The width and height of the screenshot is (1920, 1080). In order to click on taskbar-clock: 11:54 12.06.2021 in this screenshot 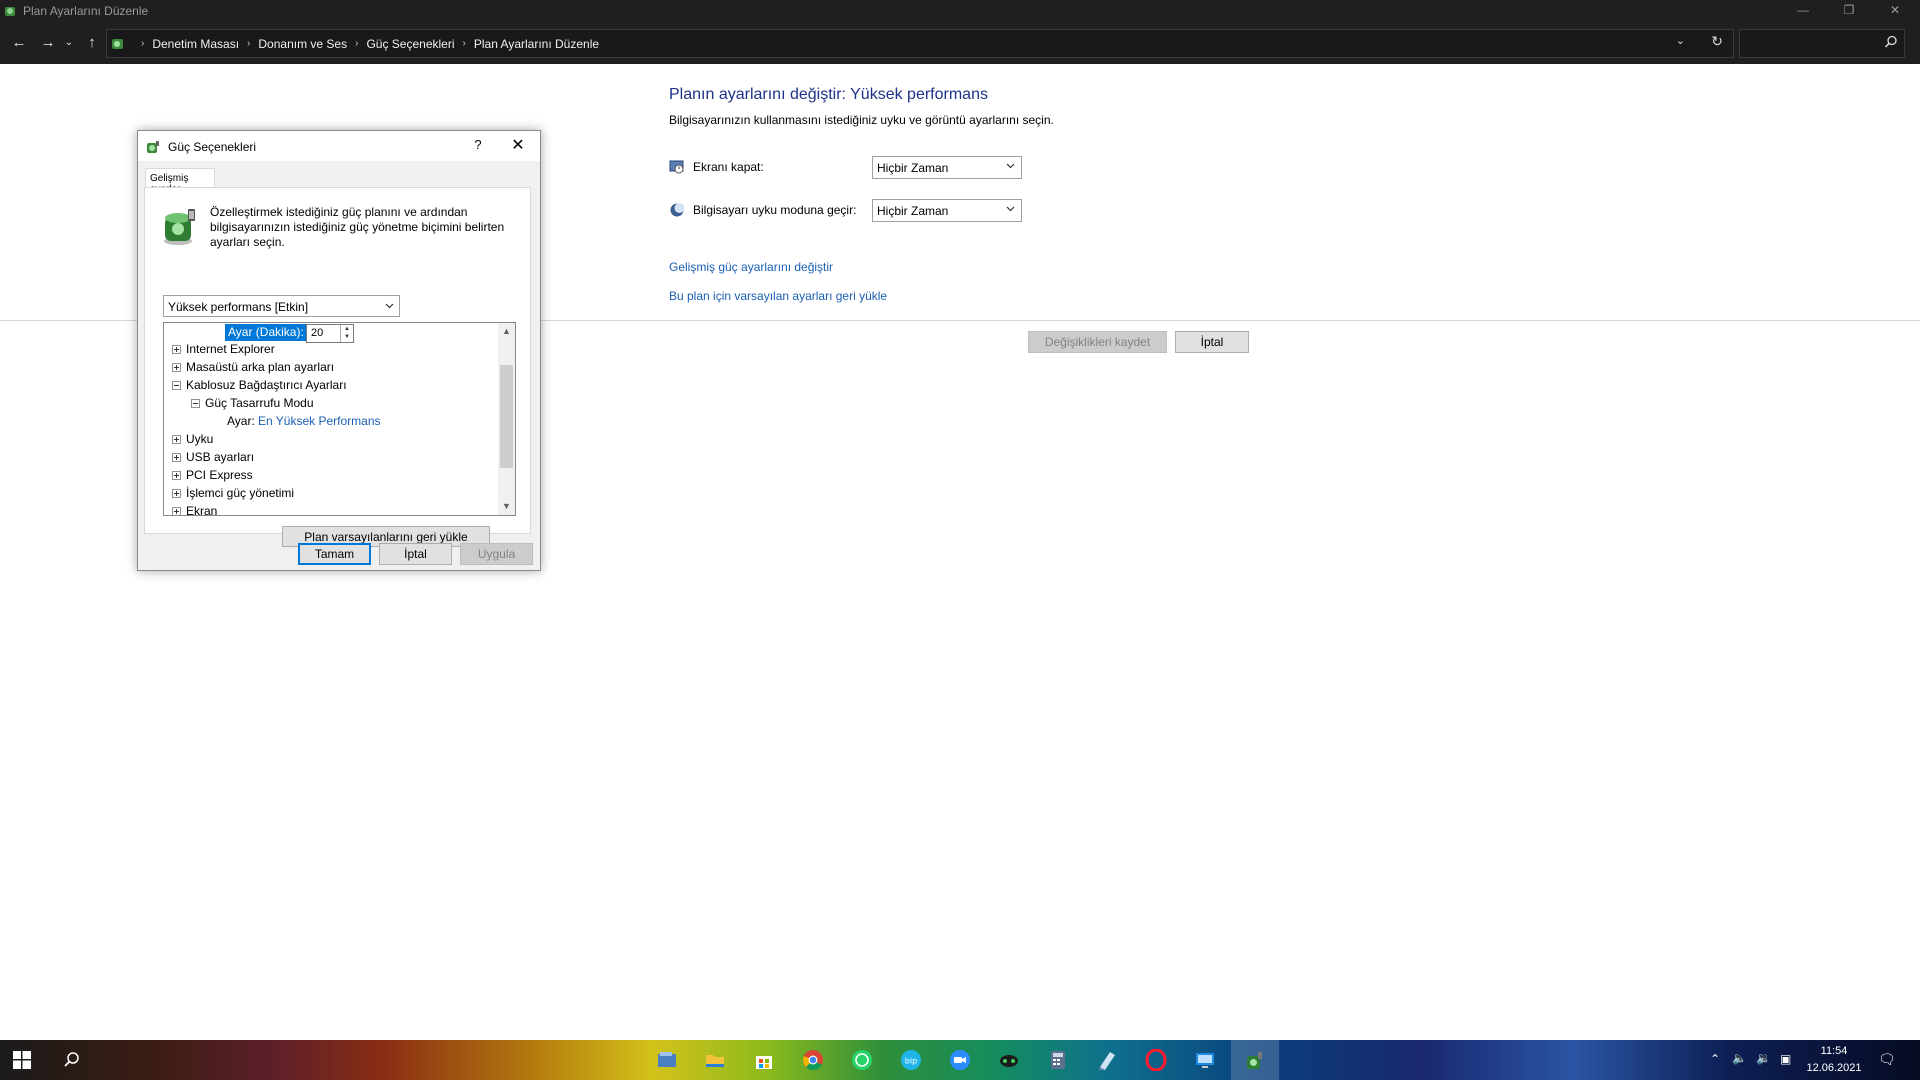, I will do `click(1834, 1060)`.